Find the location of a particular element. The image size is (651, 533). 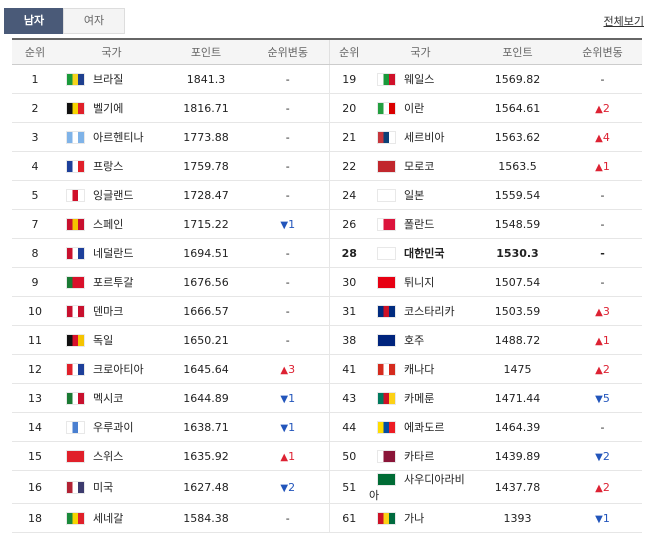

wales-flag-icon is located at coordinates (386, 79).